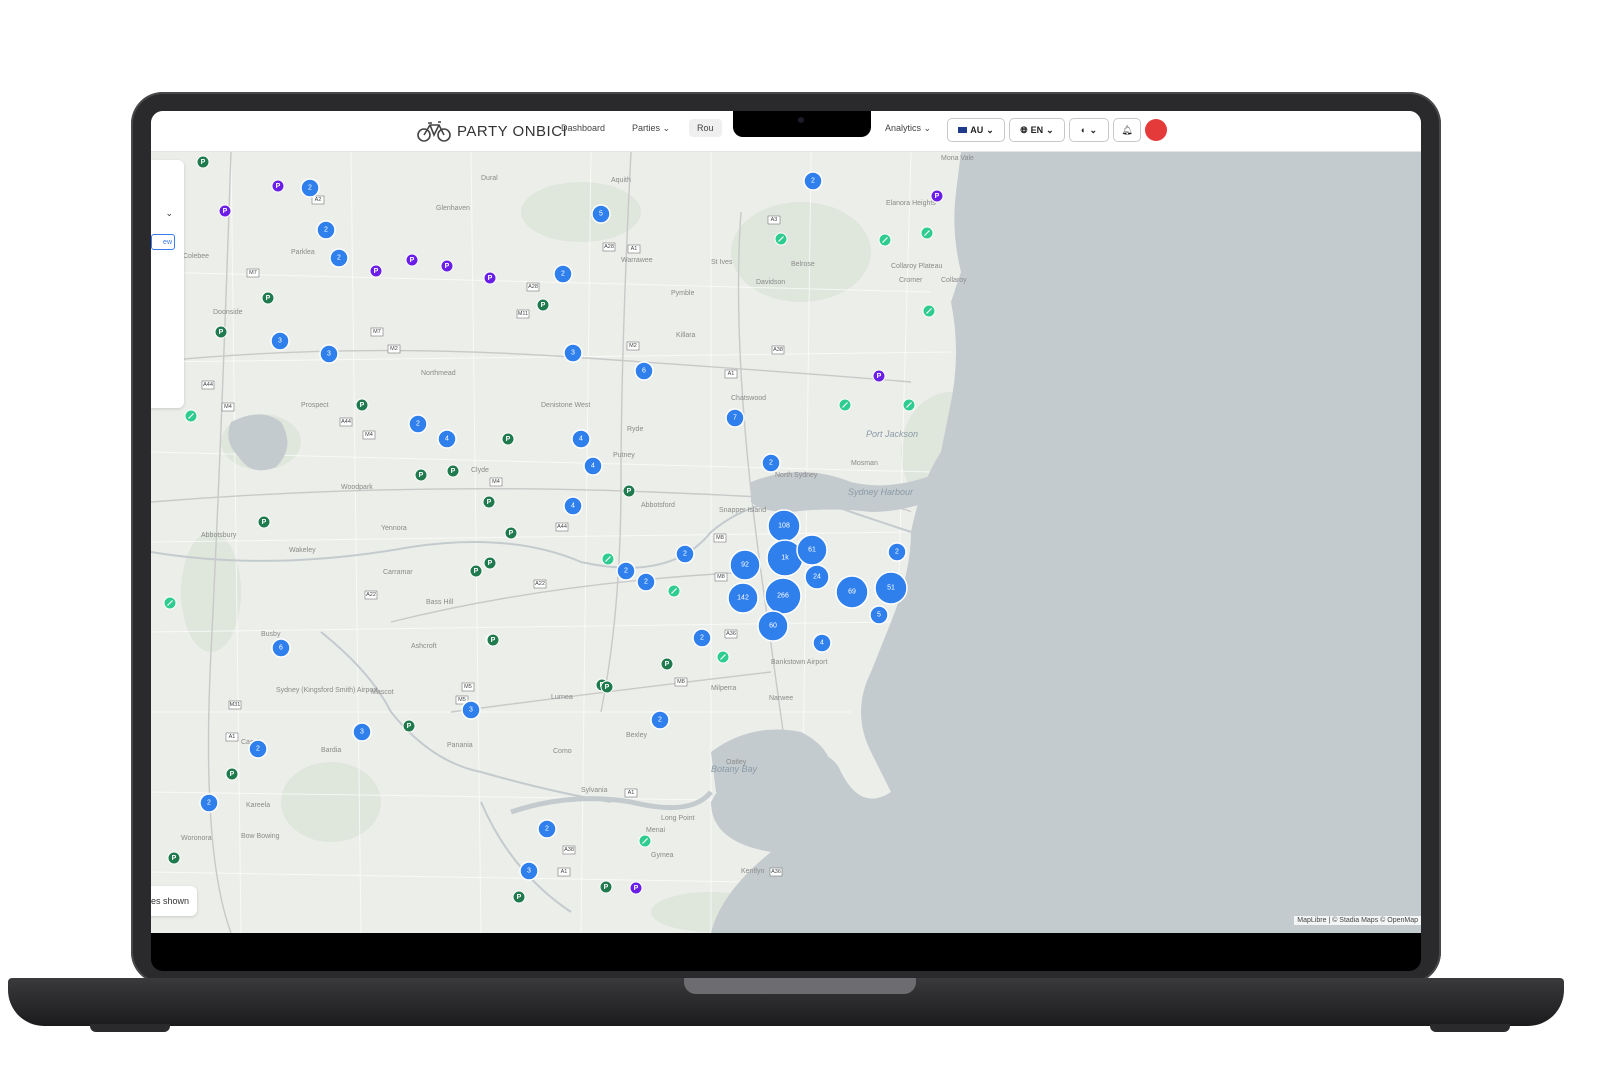 This screenshot has height=1067, width=1600. Describe the element at coordinates (745, 565) in the screenshot. I see `cluster-count: 92` at that location.